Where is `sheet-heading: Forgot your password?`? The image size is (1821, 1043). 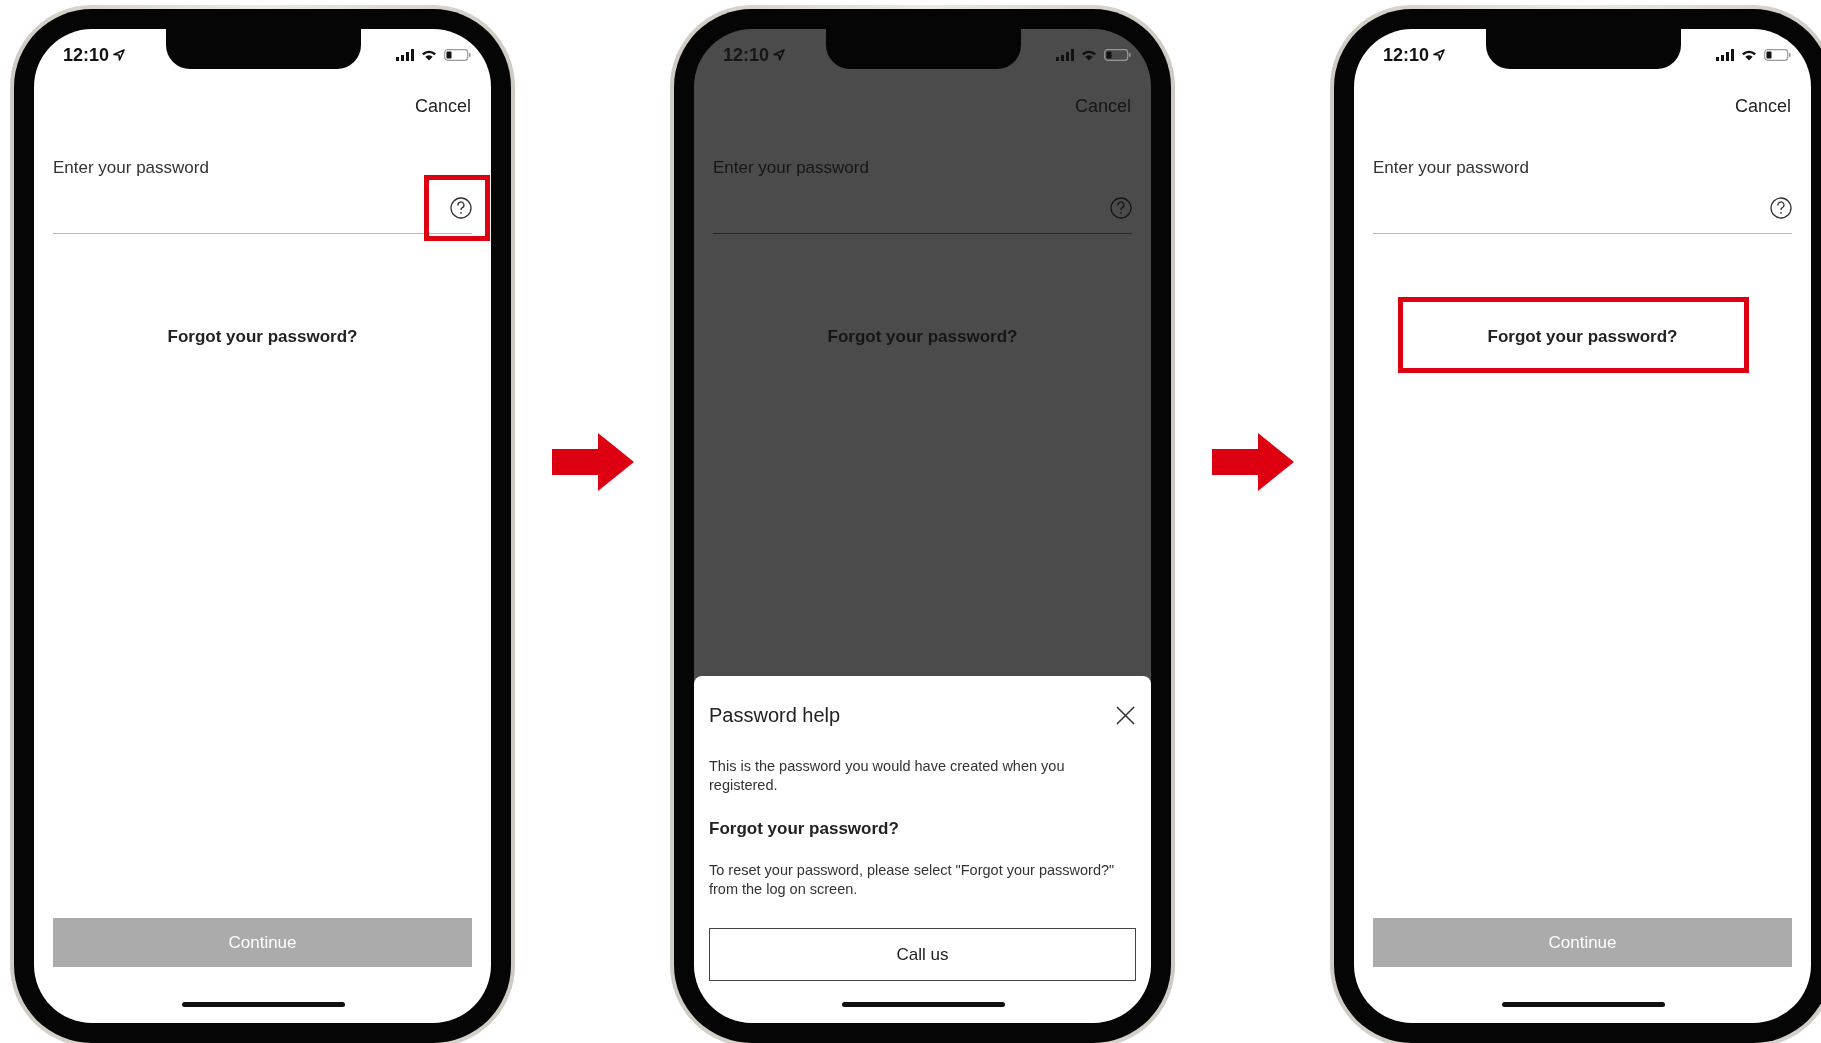 sheet-heading: Forgot your password? is located at coordinates (804, 829).